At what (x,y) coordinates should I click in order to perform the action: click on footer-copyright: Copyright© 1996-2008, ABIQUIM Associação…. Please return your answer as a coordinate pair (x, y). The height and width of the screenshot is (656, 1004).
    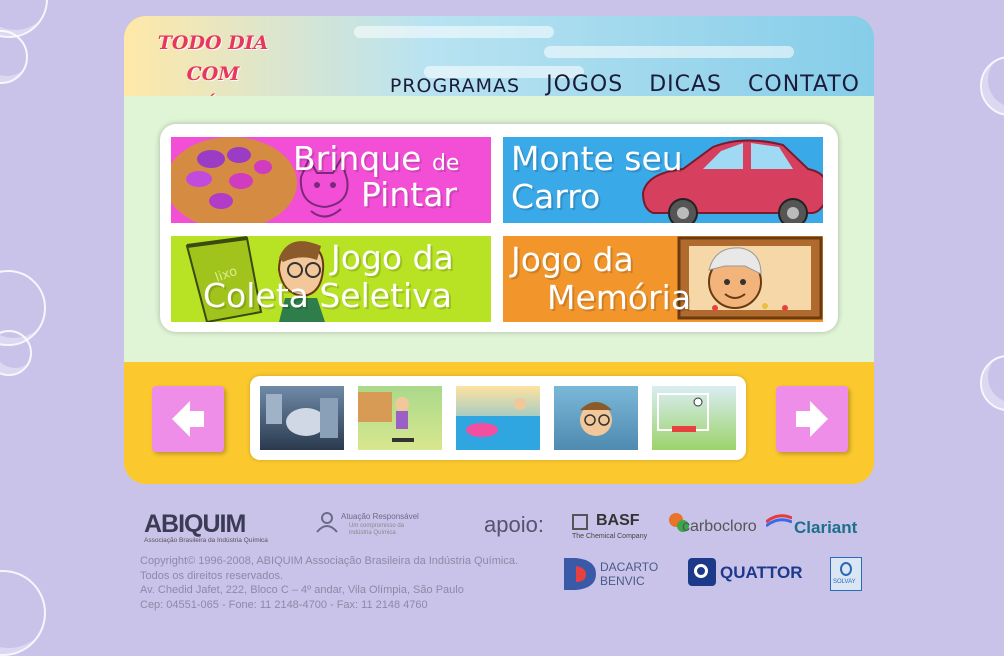
    Looking at the image, I should click on (329, 561).